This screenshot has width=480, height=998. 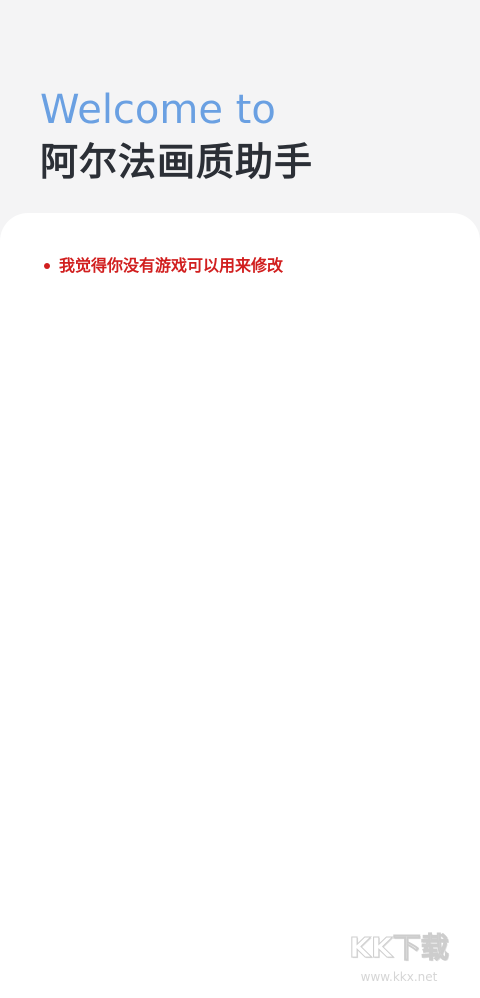 I want to click on notice-text: 我觉得你没有游戏可以用来修改, so click(x=171, y=265).